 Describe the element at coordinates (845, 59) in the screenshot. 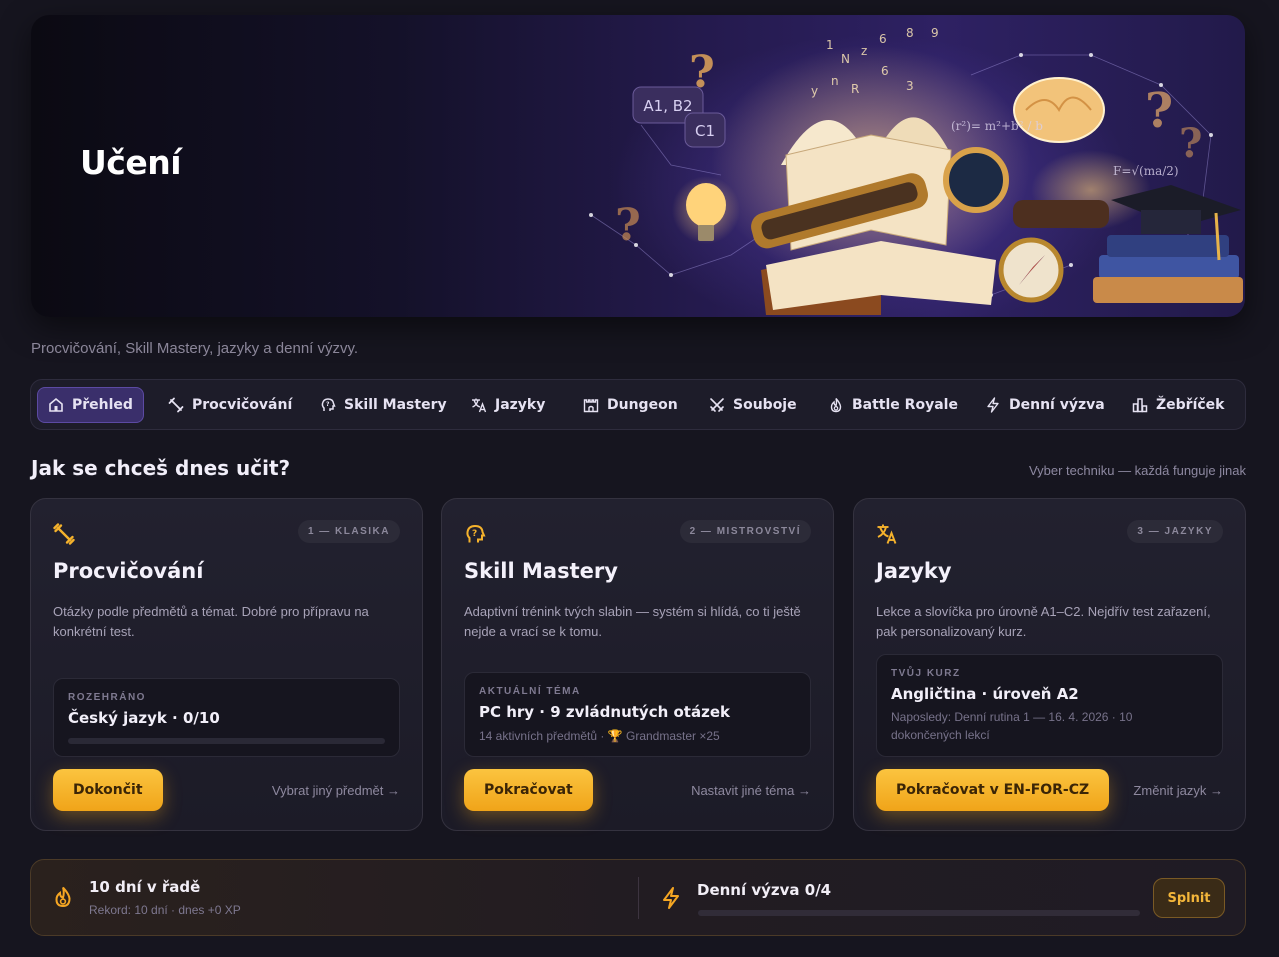

I see `svg-text: N` at that location.